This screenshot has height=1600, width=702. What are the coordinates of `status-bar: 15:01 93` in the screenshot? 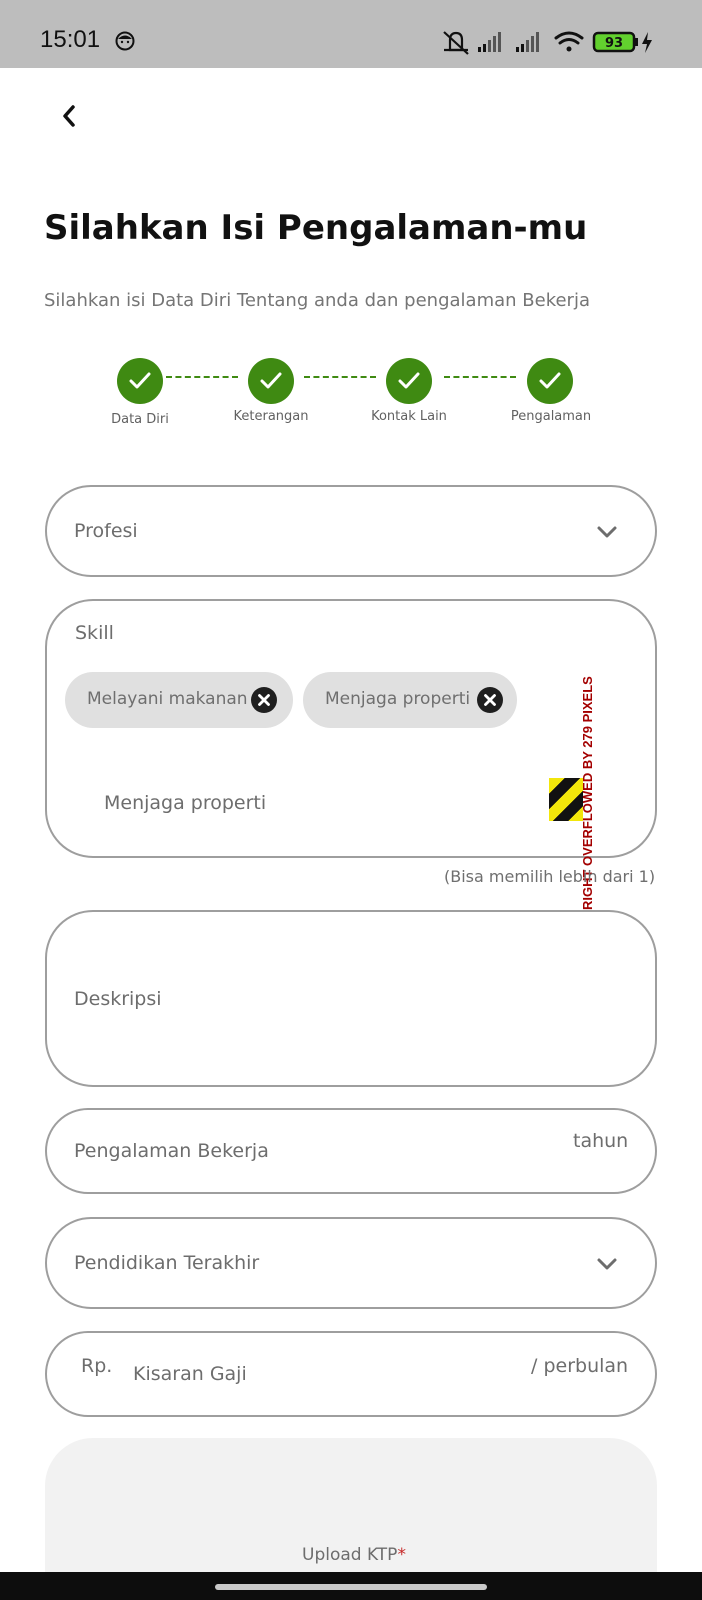 It's located at (351, 34).